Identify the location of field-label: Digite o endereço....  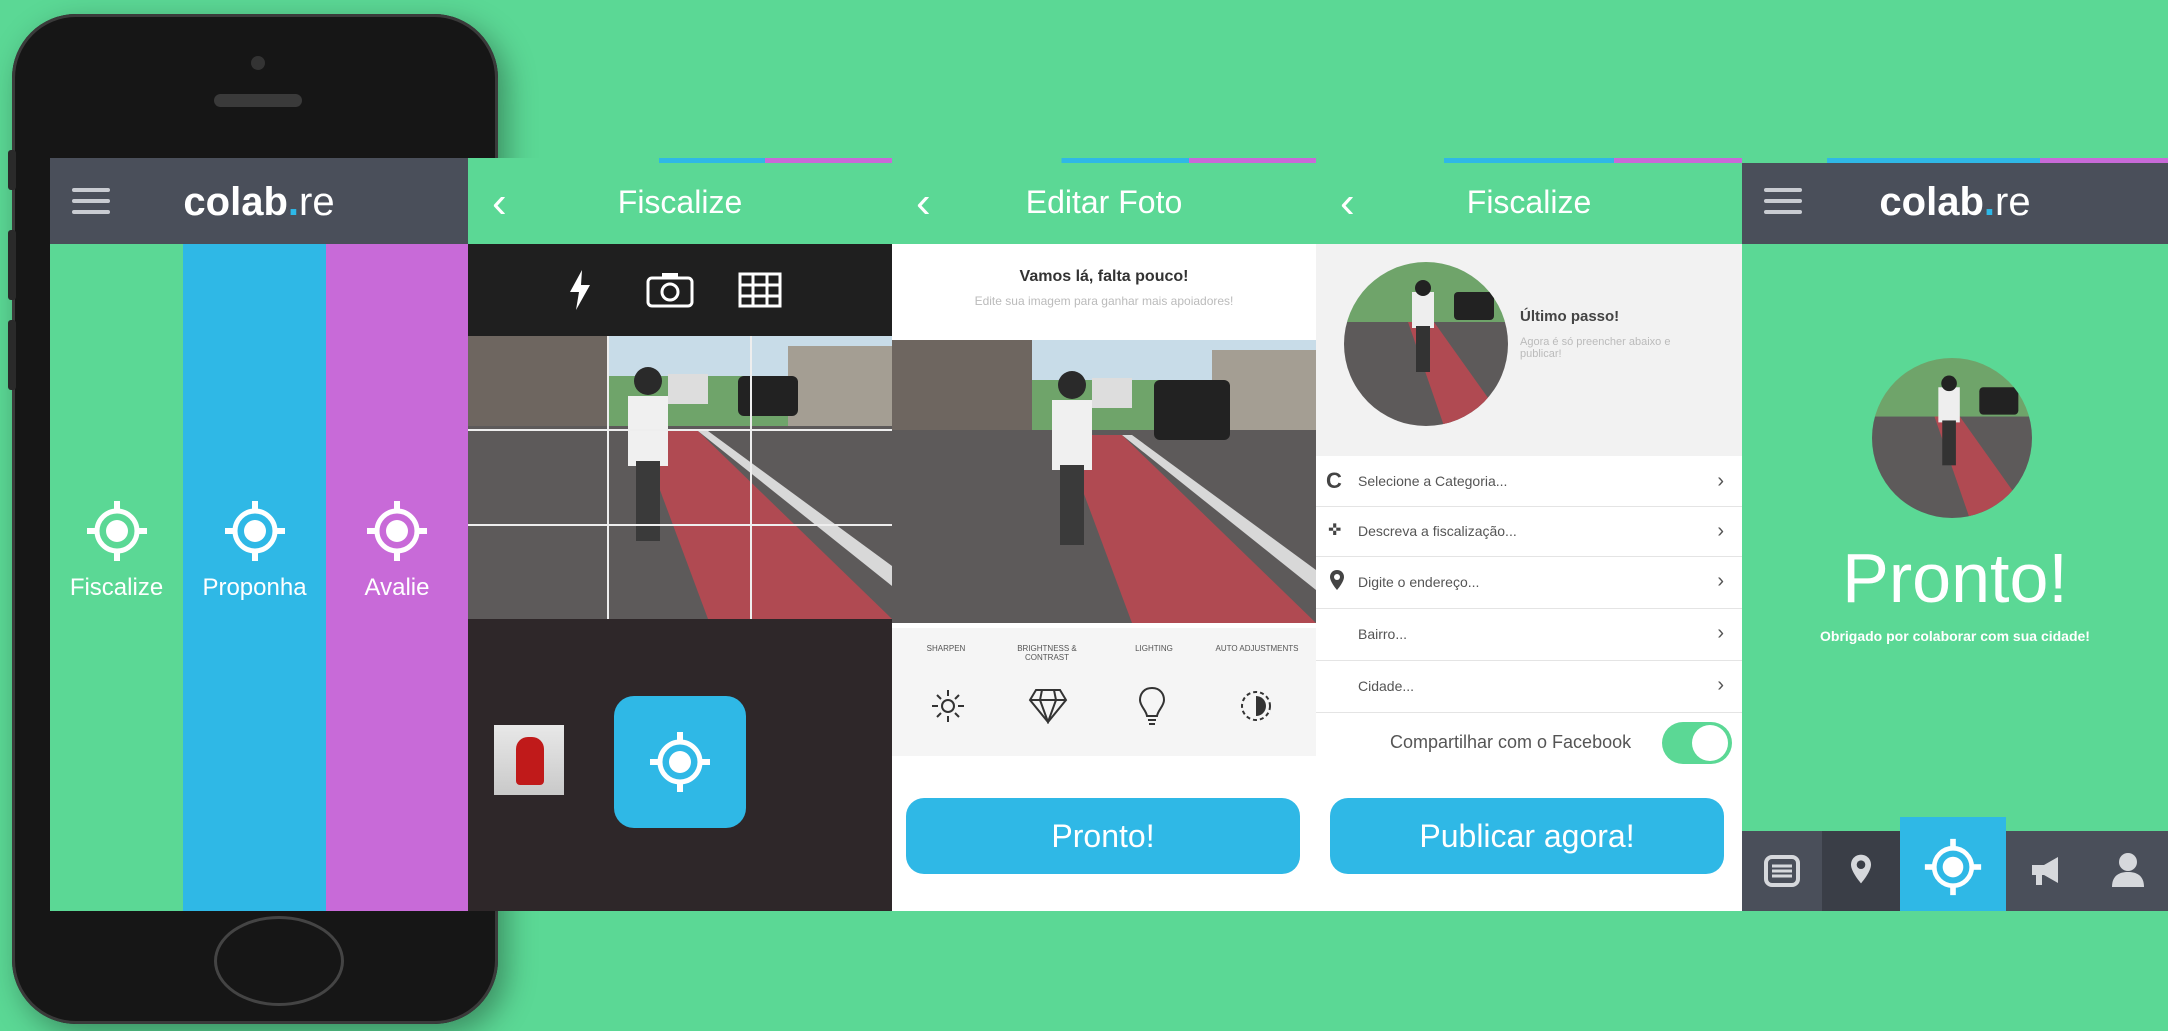
(1419, 582).